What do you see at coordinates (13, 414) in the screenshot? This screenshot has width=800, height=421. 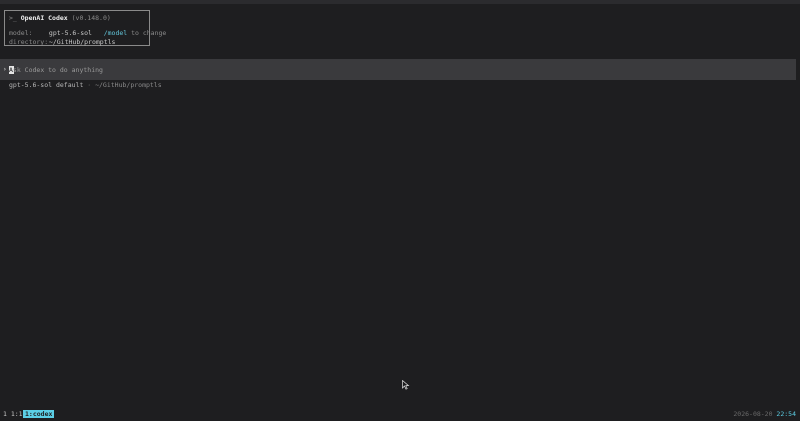 I see `tmux-session: 1 1:1` at bounding box center [13, 414].